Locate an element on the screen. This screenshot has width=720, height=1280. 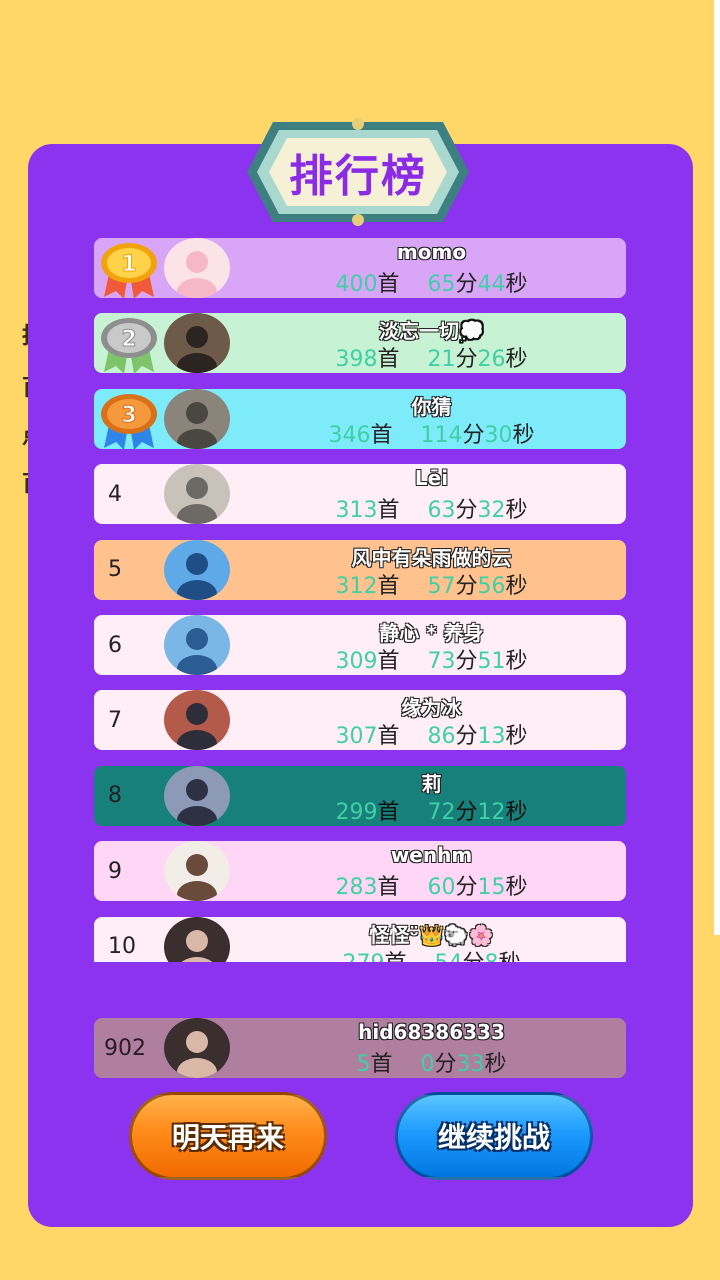
seconds-value: 8 is located at coordinates (492, 956).